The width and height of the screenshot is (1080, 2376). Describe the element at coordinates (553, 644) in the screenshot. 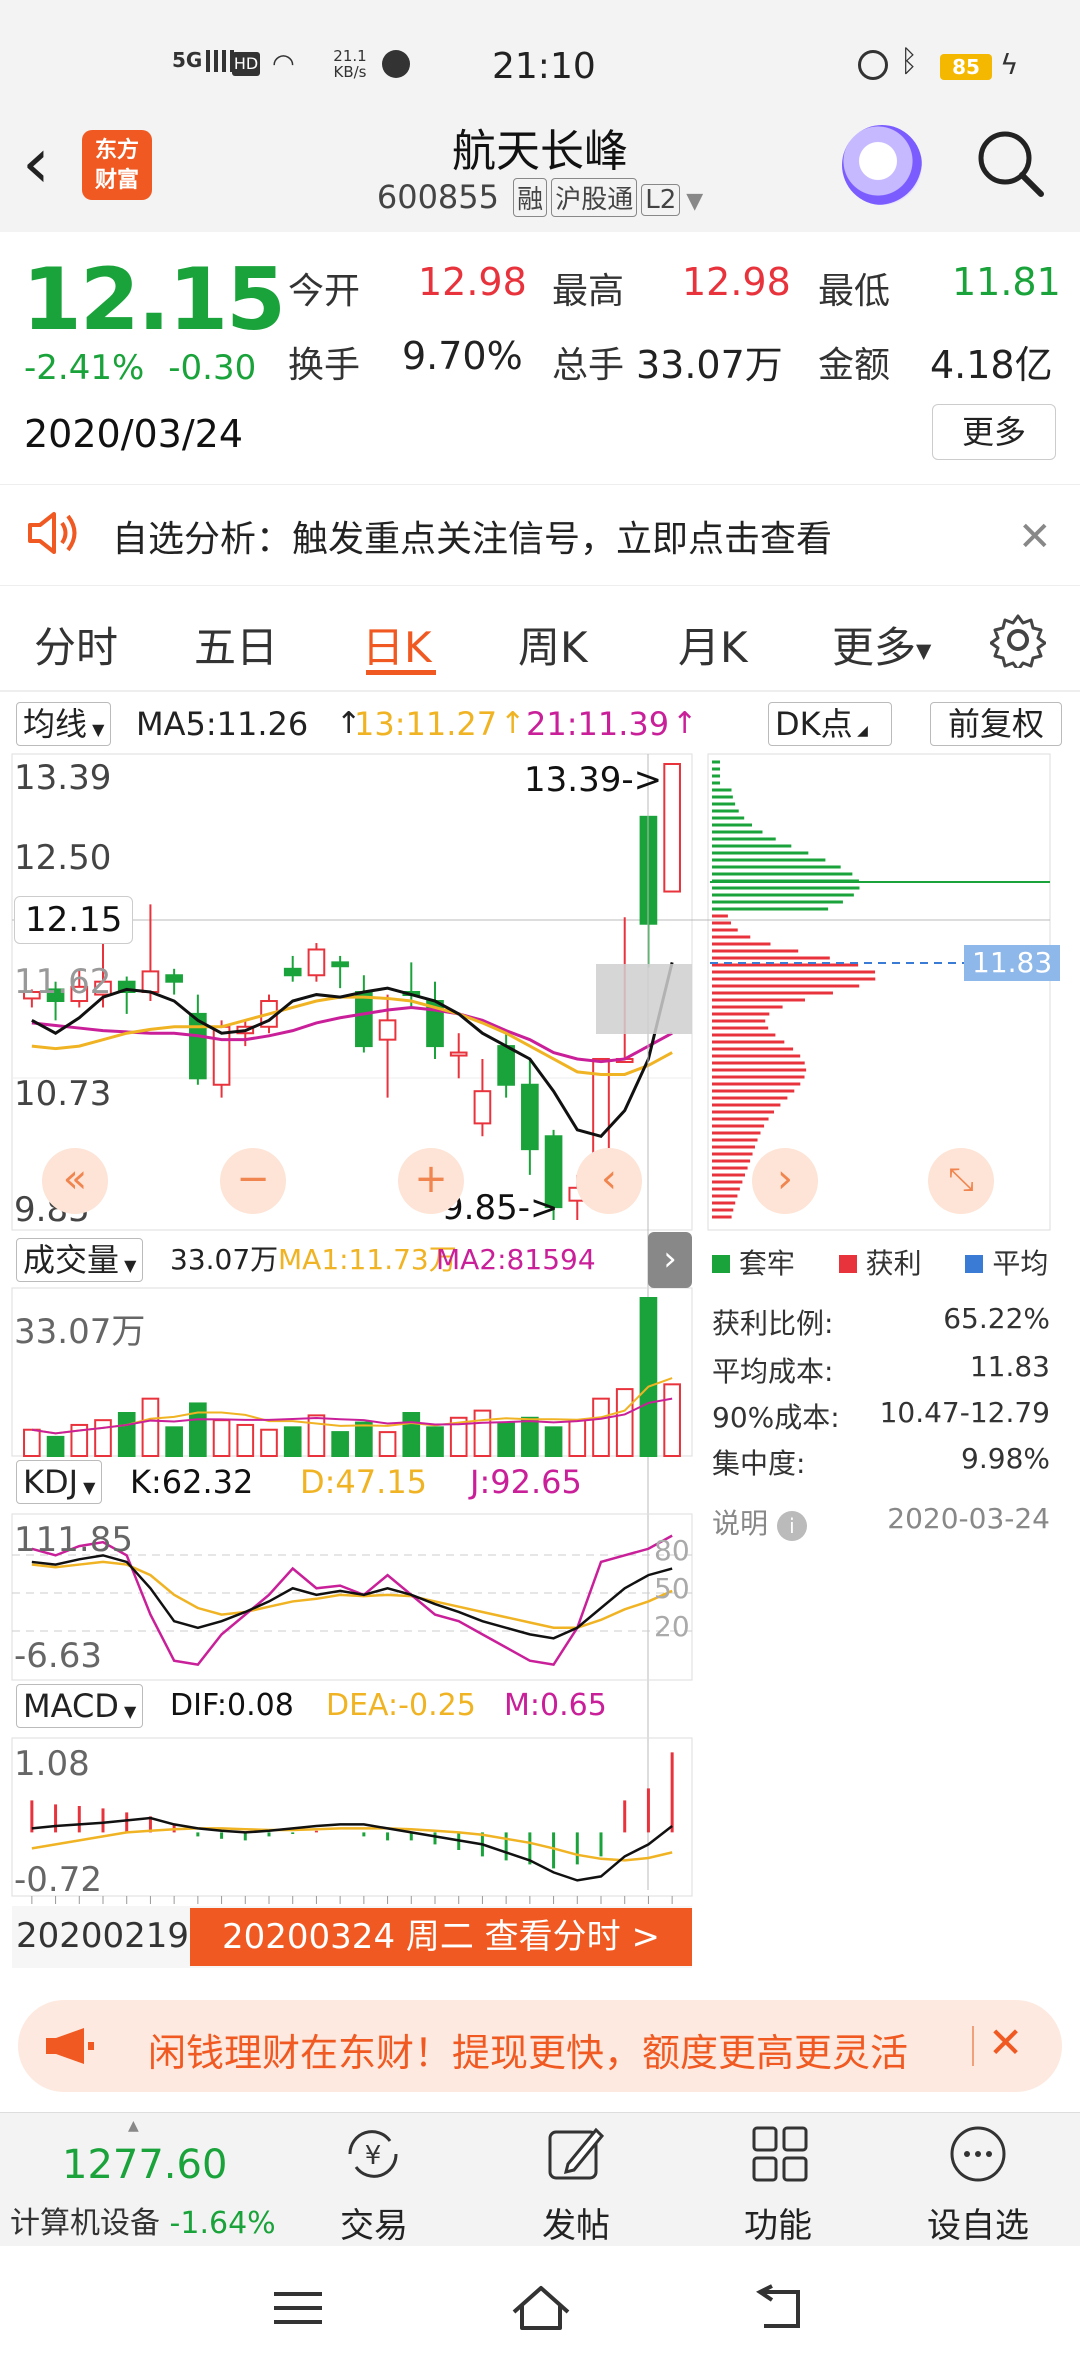

I see `tab-weekly-k: 周K` at that location.